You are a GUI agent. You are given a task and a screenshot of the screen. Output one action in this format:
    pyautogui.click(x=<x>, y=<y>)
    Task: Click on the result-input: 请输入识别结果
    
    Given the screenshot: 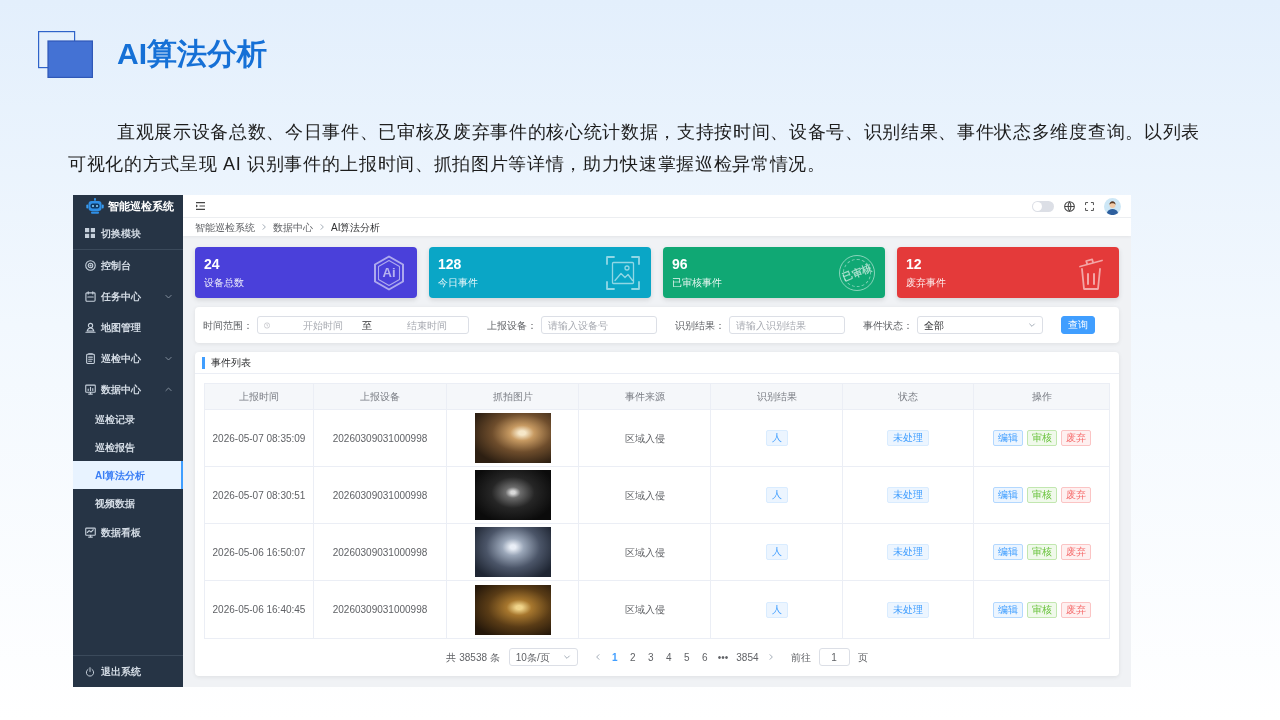 What is the action you would take?
    pyautogui.click(x=787, y=325)
    